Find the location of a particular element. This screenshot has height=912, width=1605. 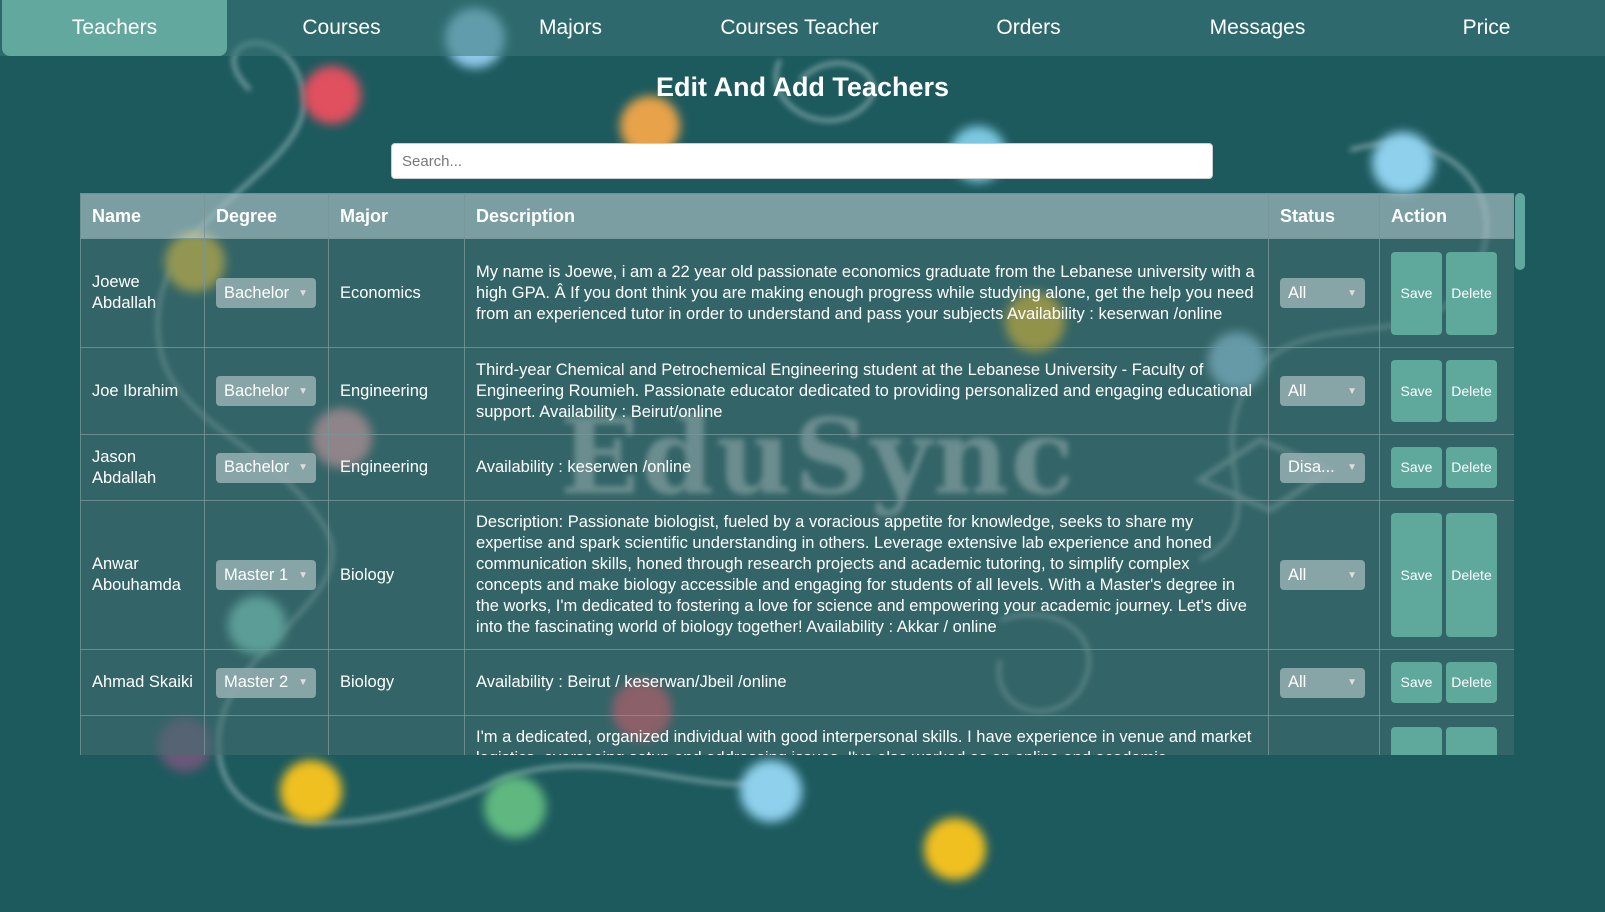

delete-button is located at coordinates (1471, 741).